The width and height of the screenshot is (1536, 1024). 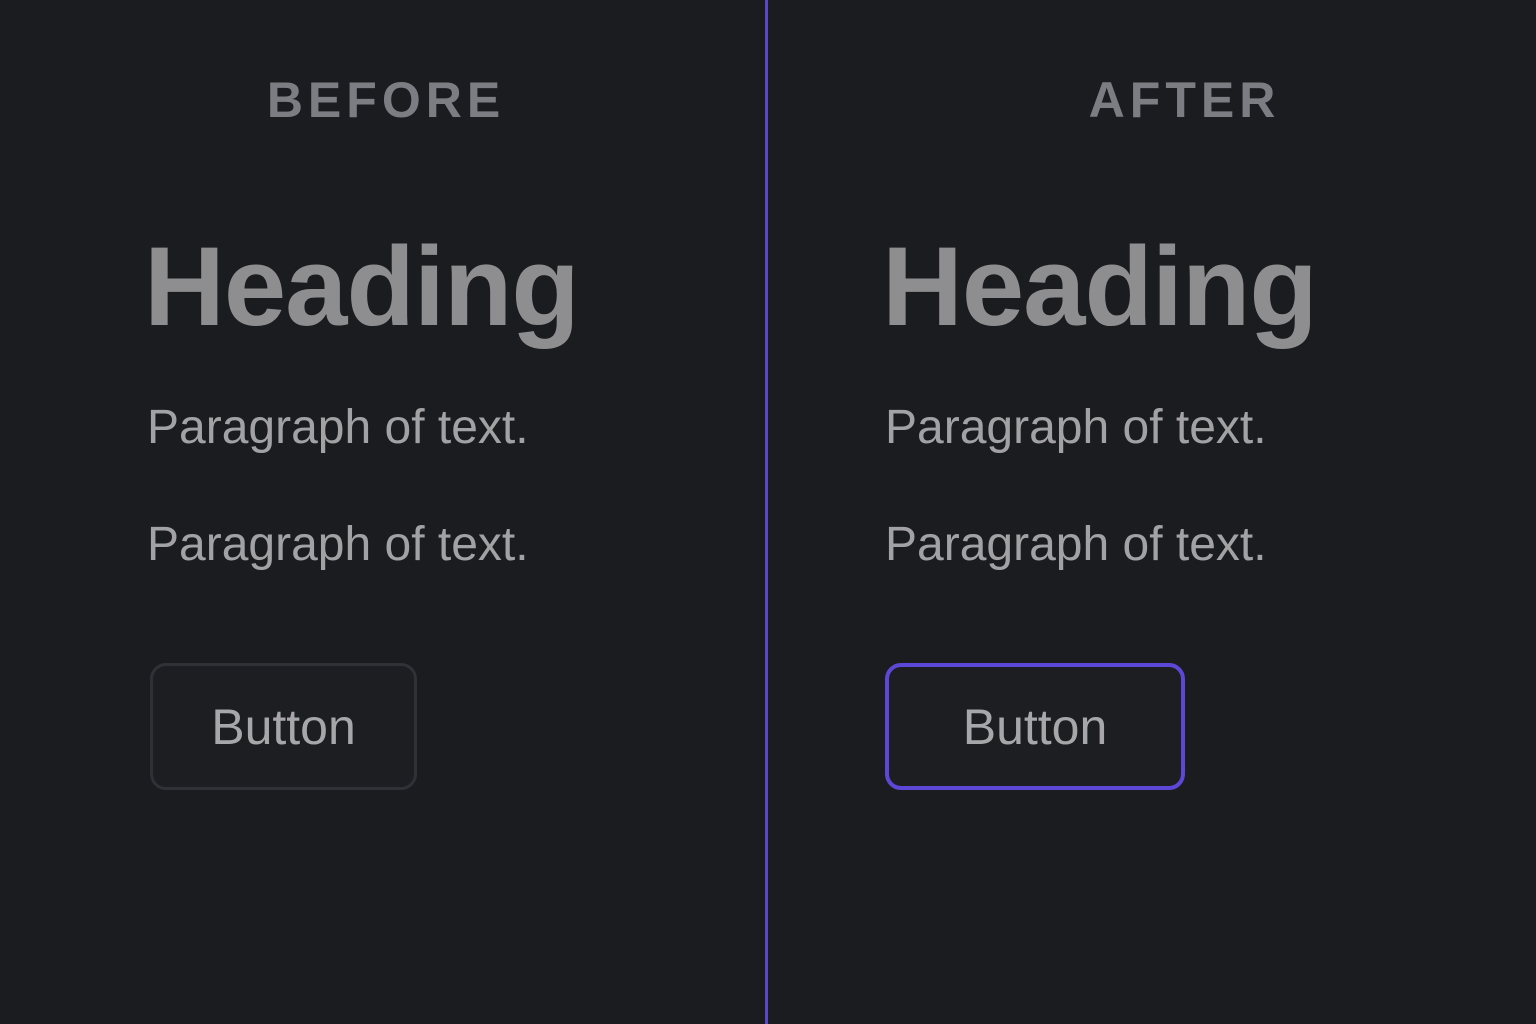 I want to click on after-paragraph-1: Paragraph of text., so click(x=1076, y=427).